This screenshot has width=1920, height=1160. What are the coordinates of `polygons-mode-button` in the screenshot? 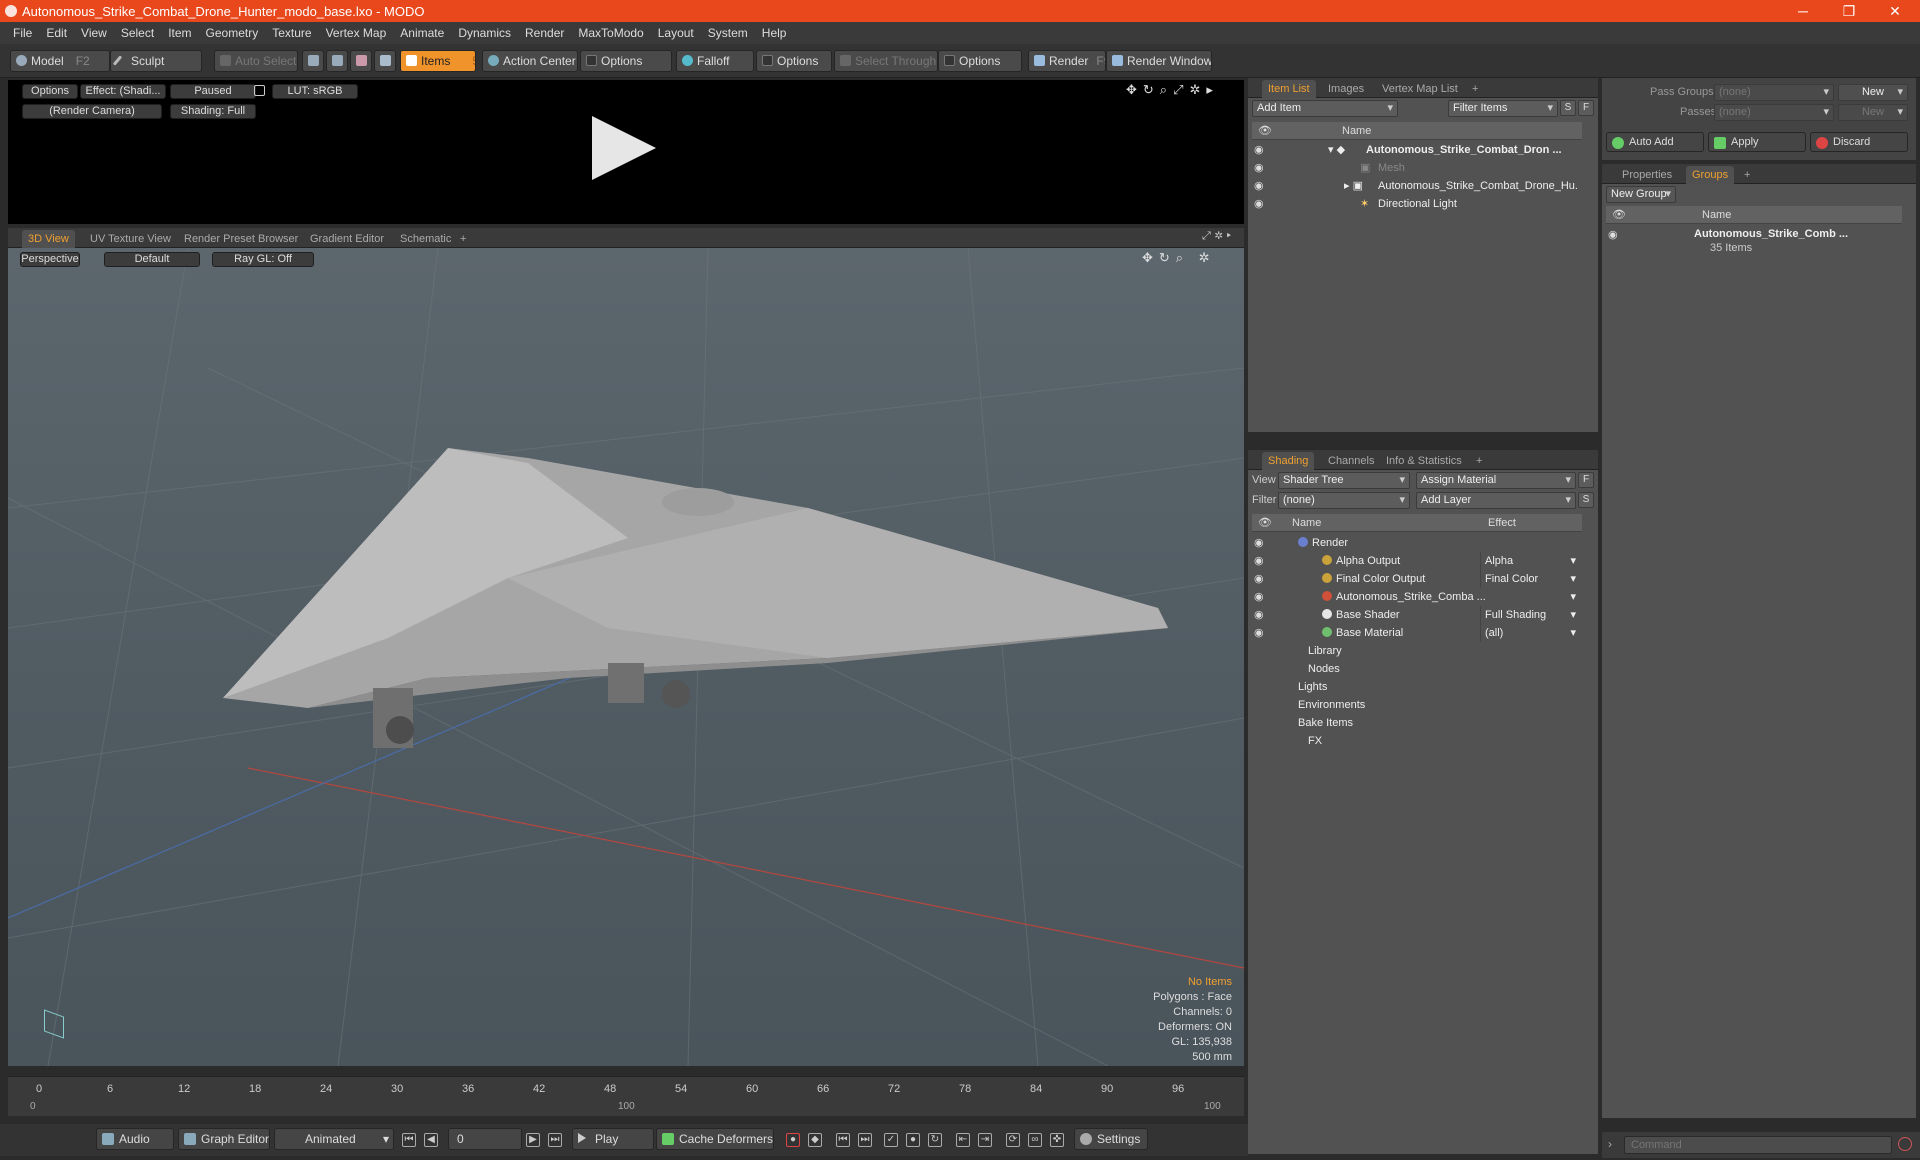 It's located at (361, 61).